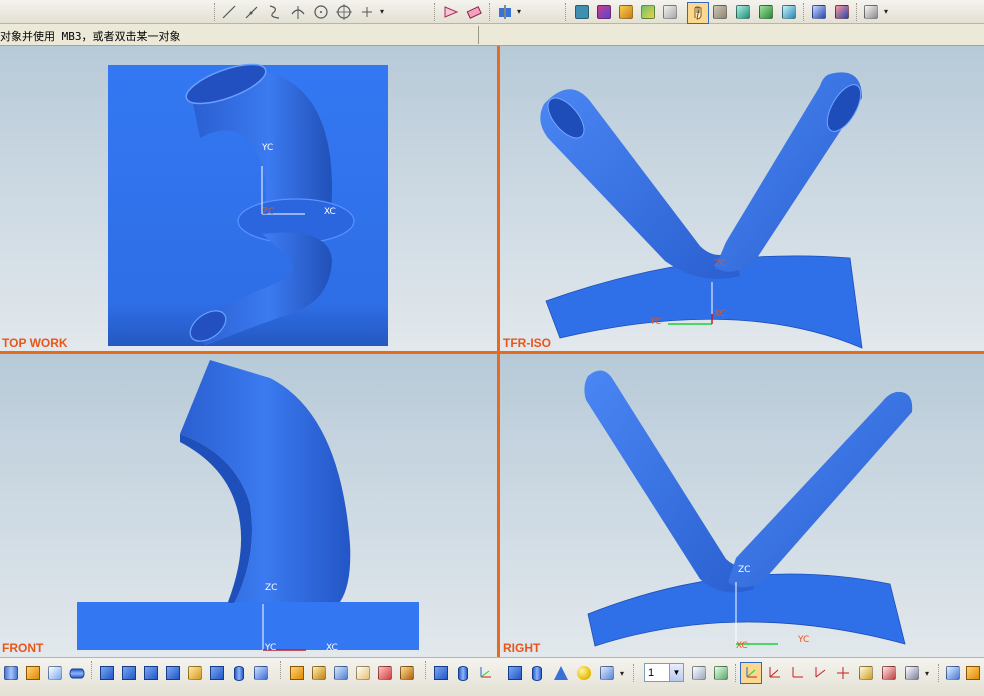 This screenshot has width=984, height=696. Describe the element at coordinates (871, 12) in the screenshot. I see `view-settings-icon` at that location.